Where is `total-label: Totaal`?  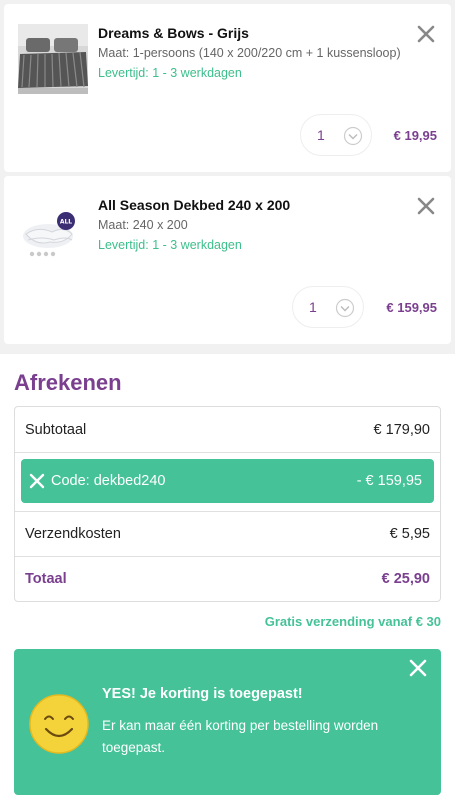 total-label: Totaal is located at coordinates (46, 579).